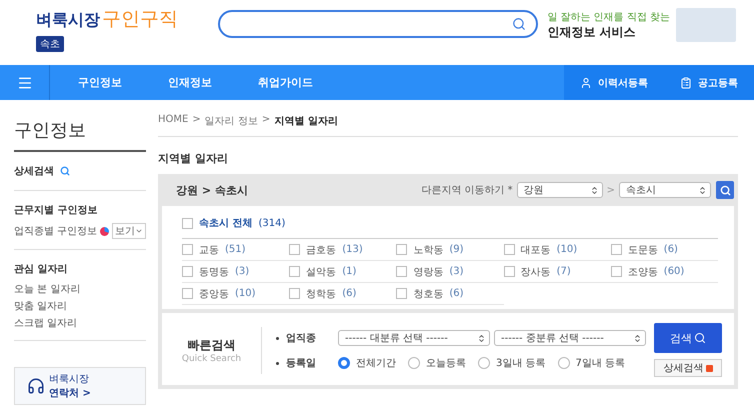 This screenshot has width=754, height=418. I want to click on district-count: (7), so click(563, 271).